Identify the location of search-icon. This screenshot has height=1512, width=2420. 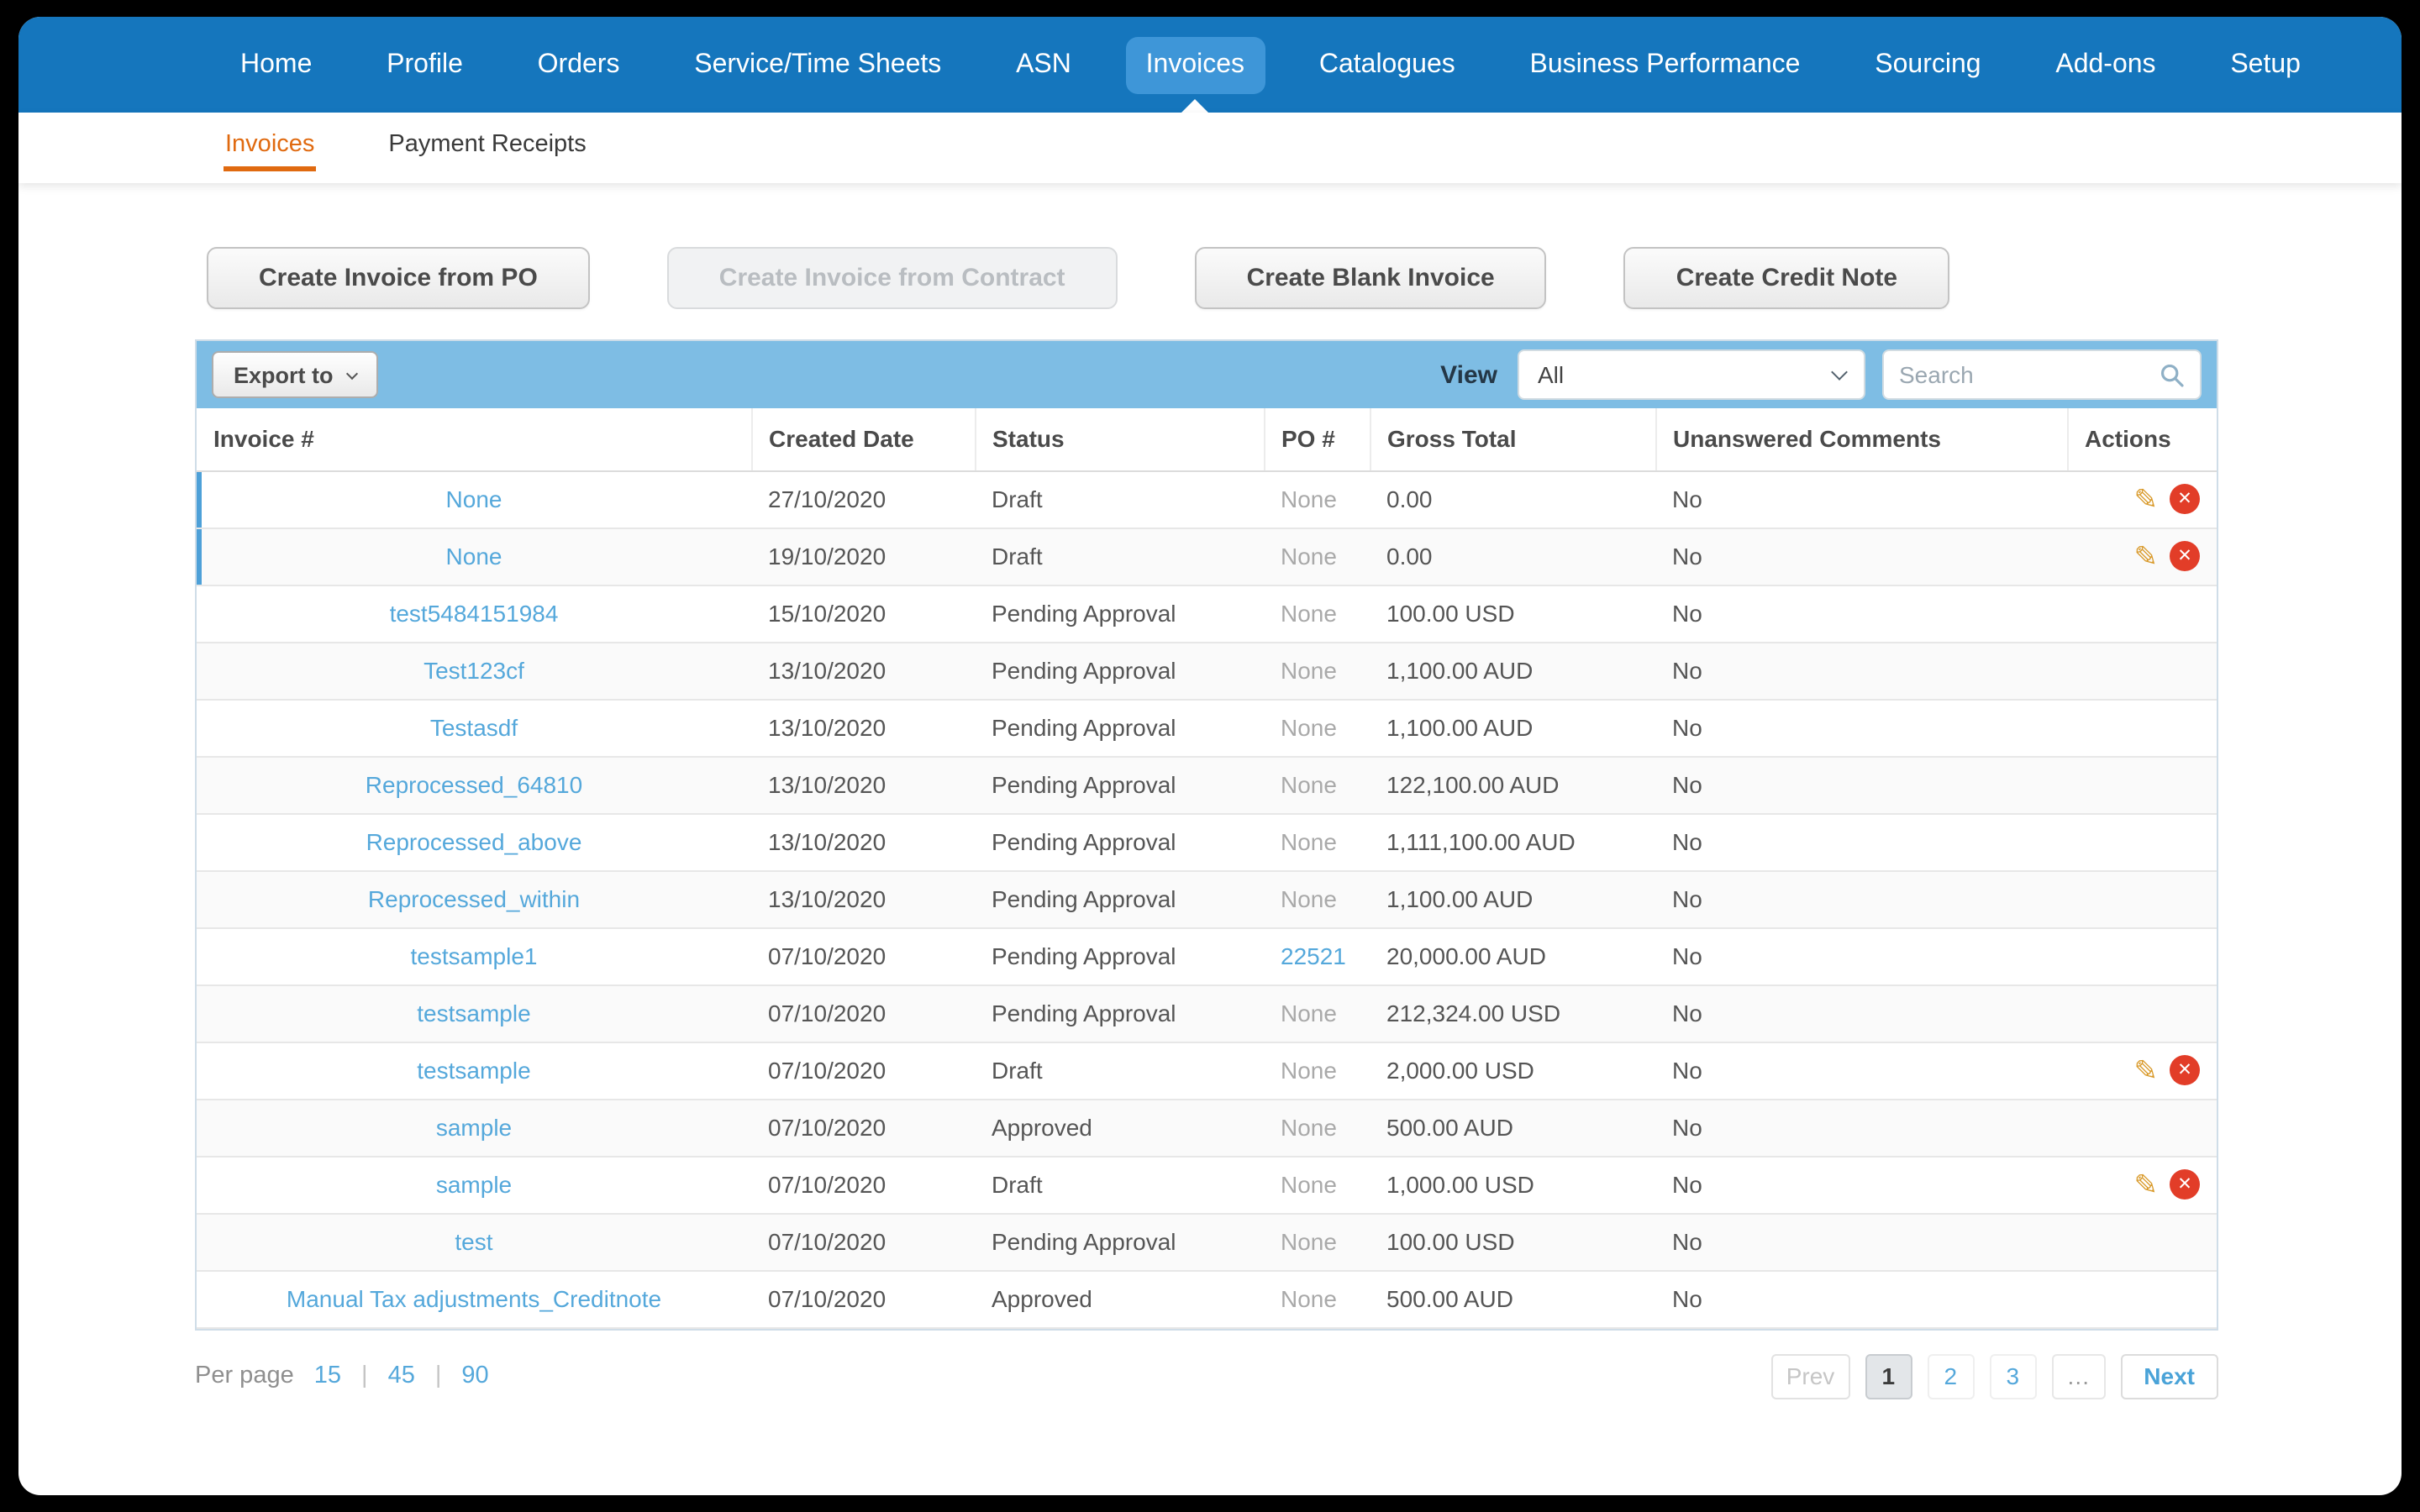
(2172, 374).